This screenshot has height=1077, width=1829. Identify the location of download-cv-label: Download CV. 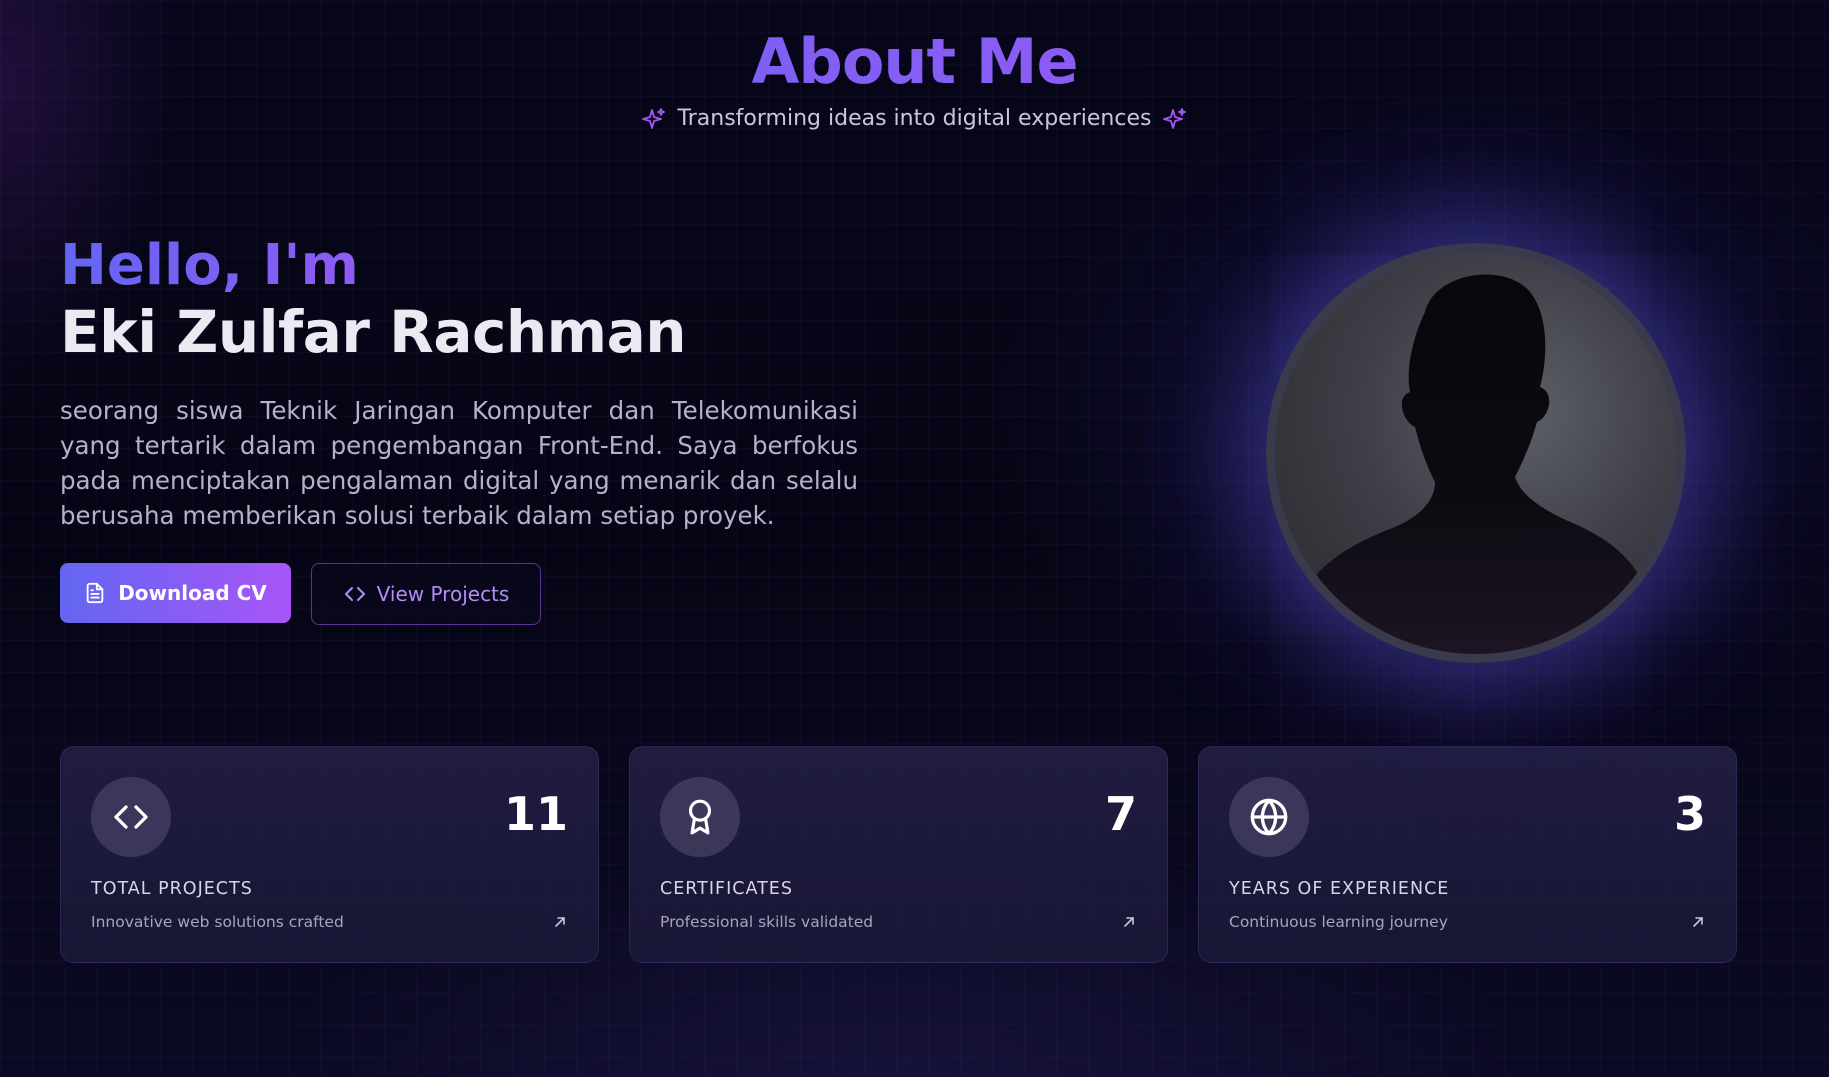
(192, 592).